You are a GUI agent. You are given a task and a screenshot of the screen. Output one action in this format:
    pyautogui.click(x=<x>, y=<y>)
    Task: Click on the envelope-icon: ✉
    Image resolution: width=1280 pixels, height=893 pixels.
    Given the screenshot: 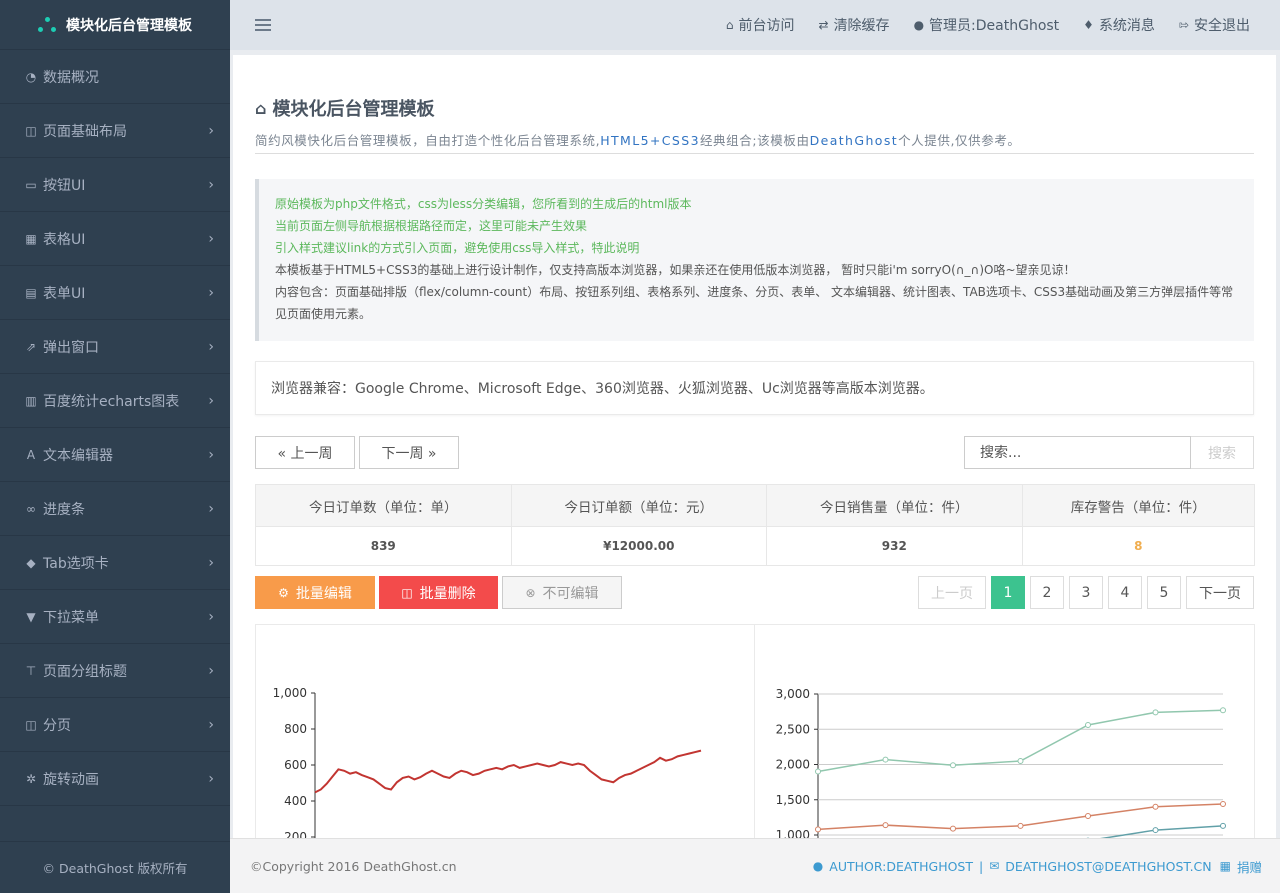 What is the action you would take?
    pyautogui.click(x=994, y=866)
    